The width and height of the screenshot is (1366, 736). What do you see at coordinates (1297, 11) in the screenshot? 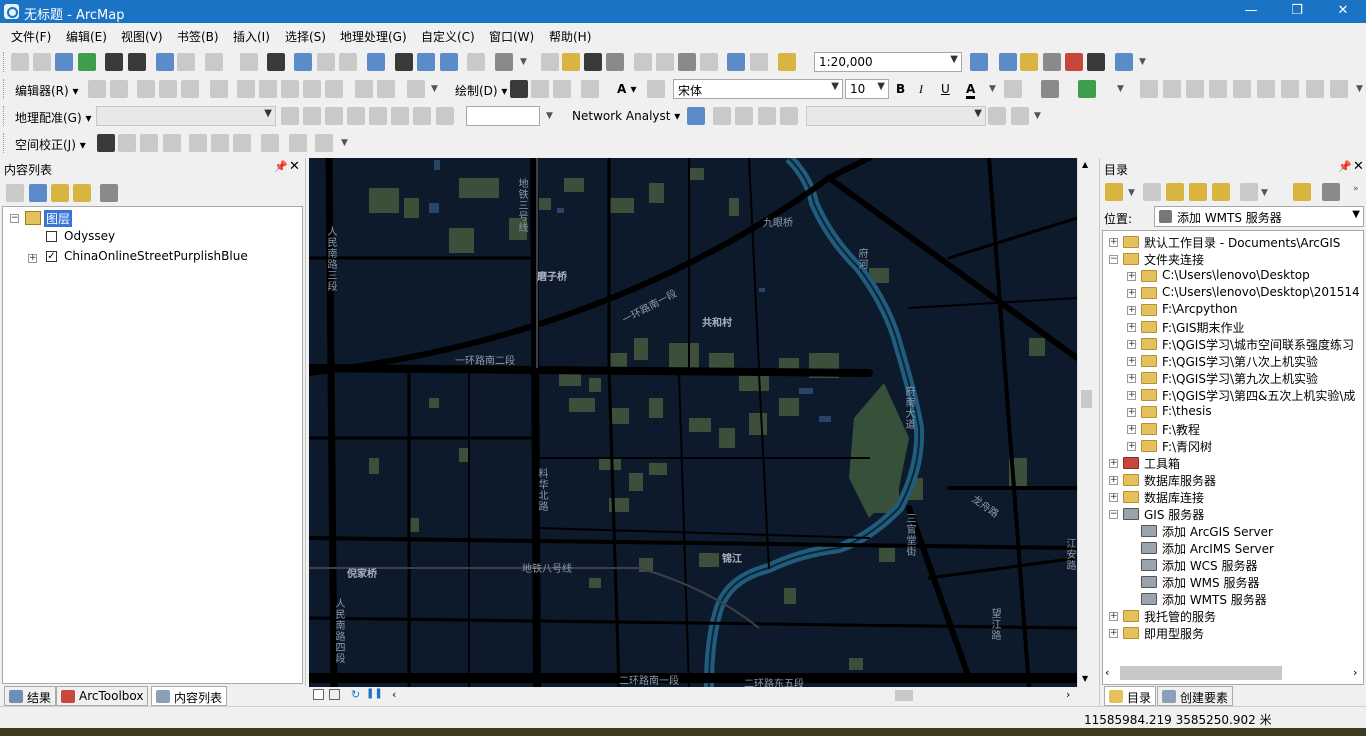
I see `maximize-button: ❐` at bounding box center [1297, 11].